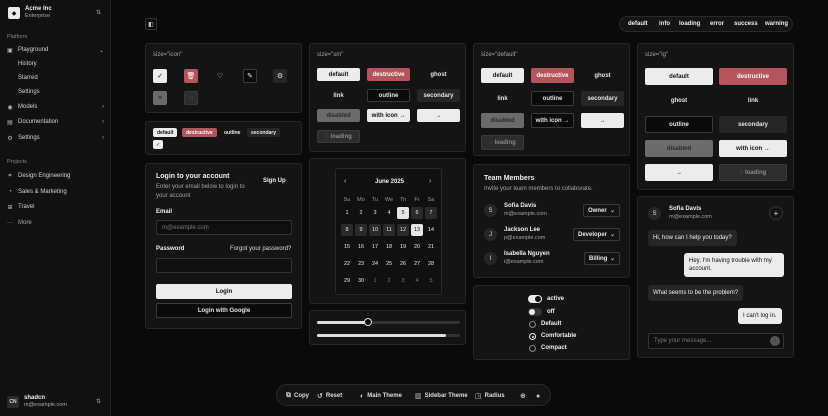 The width and height of the screenshot is (828, 416). What do you see at coordinates (224, 227) in the screenshot?
I see `email-field: m@example.com` at bounding box center [224, 227].